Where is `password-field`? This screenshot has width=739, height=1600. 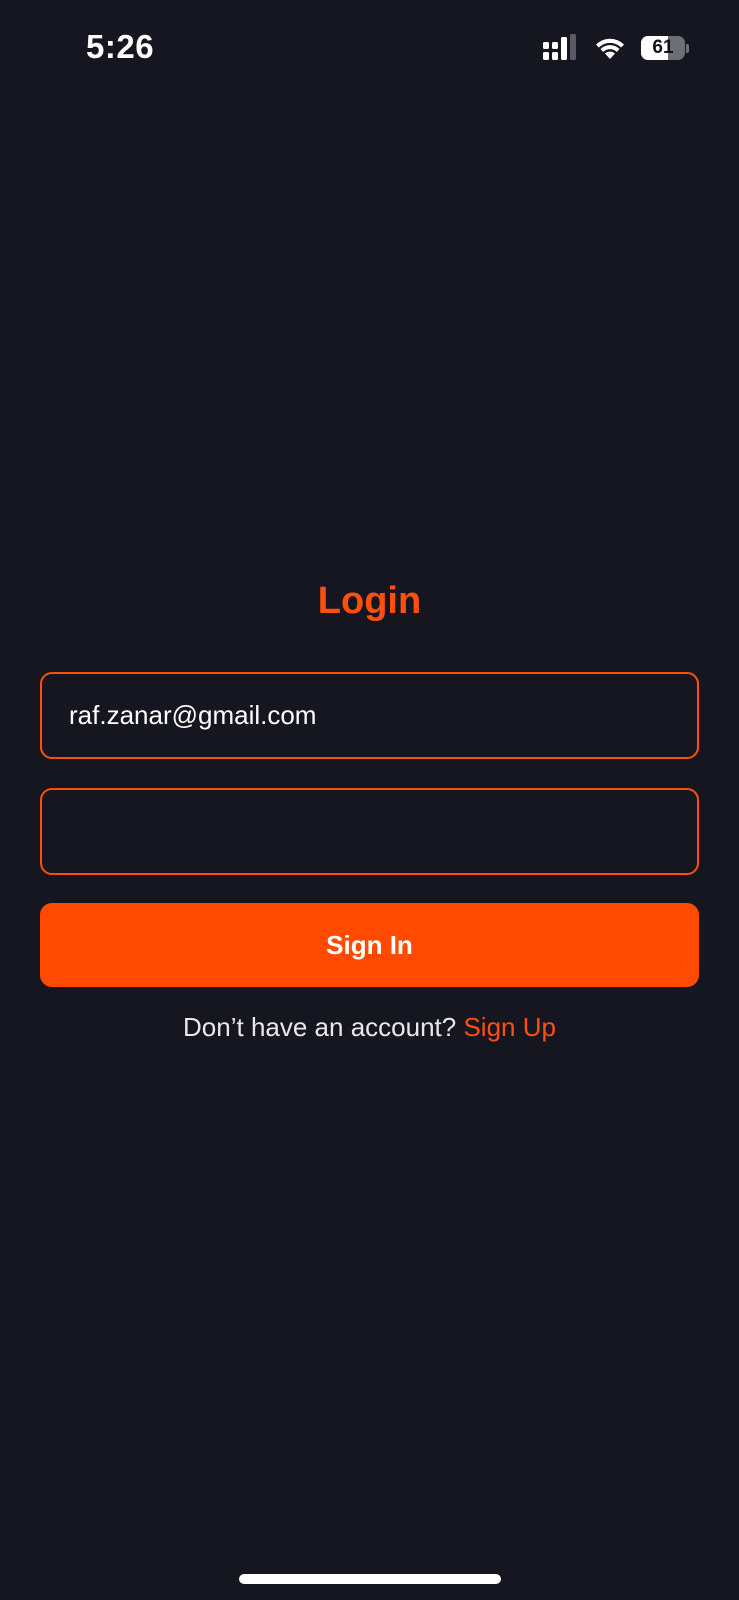
password-field is located at coordinates (369, 831).